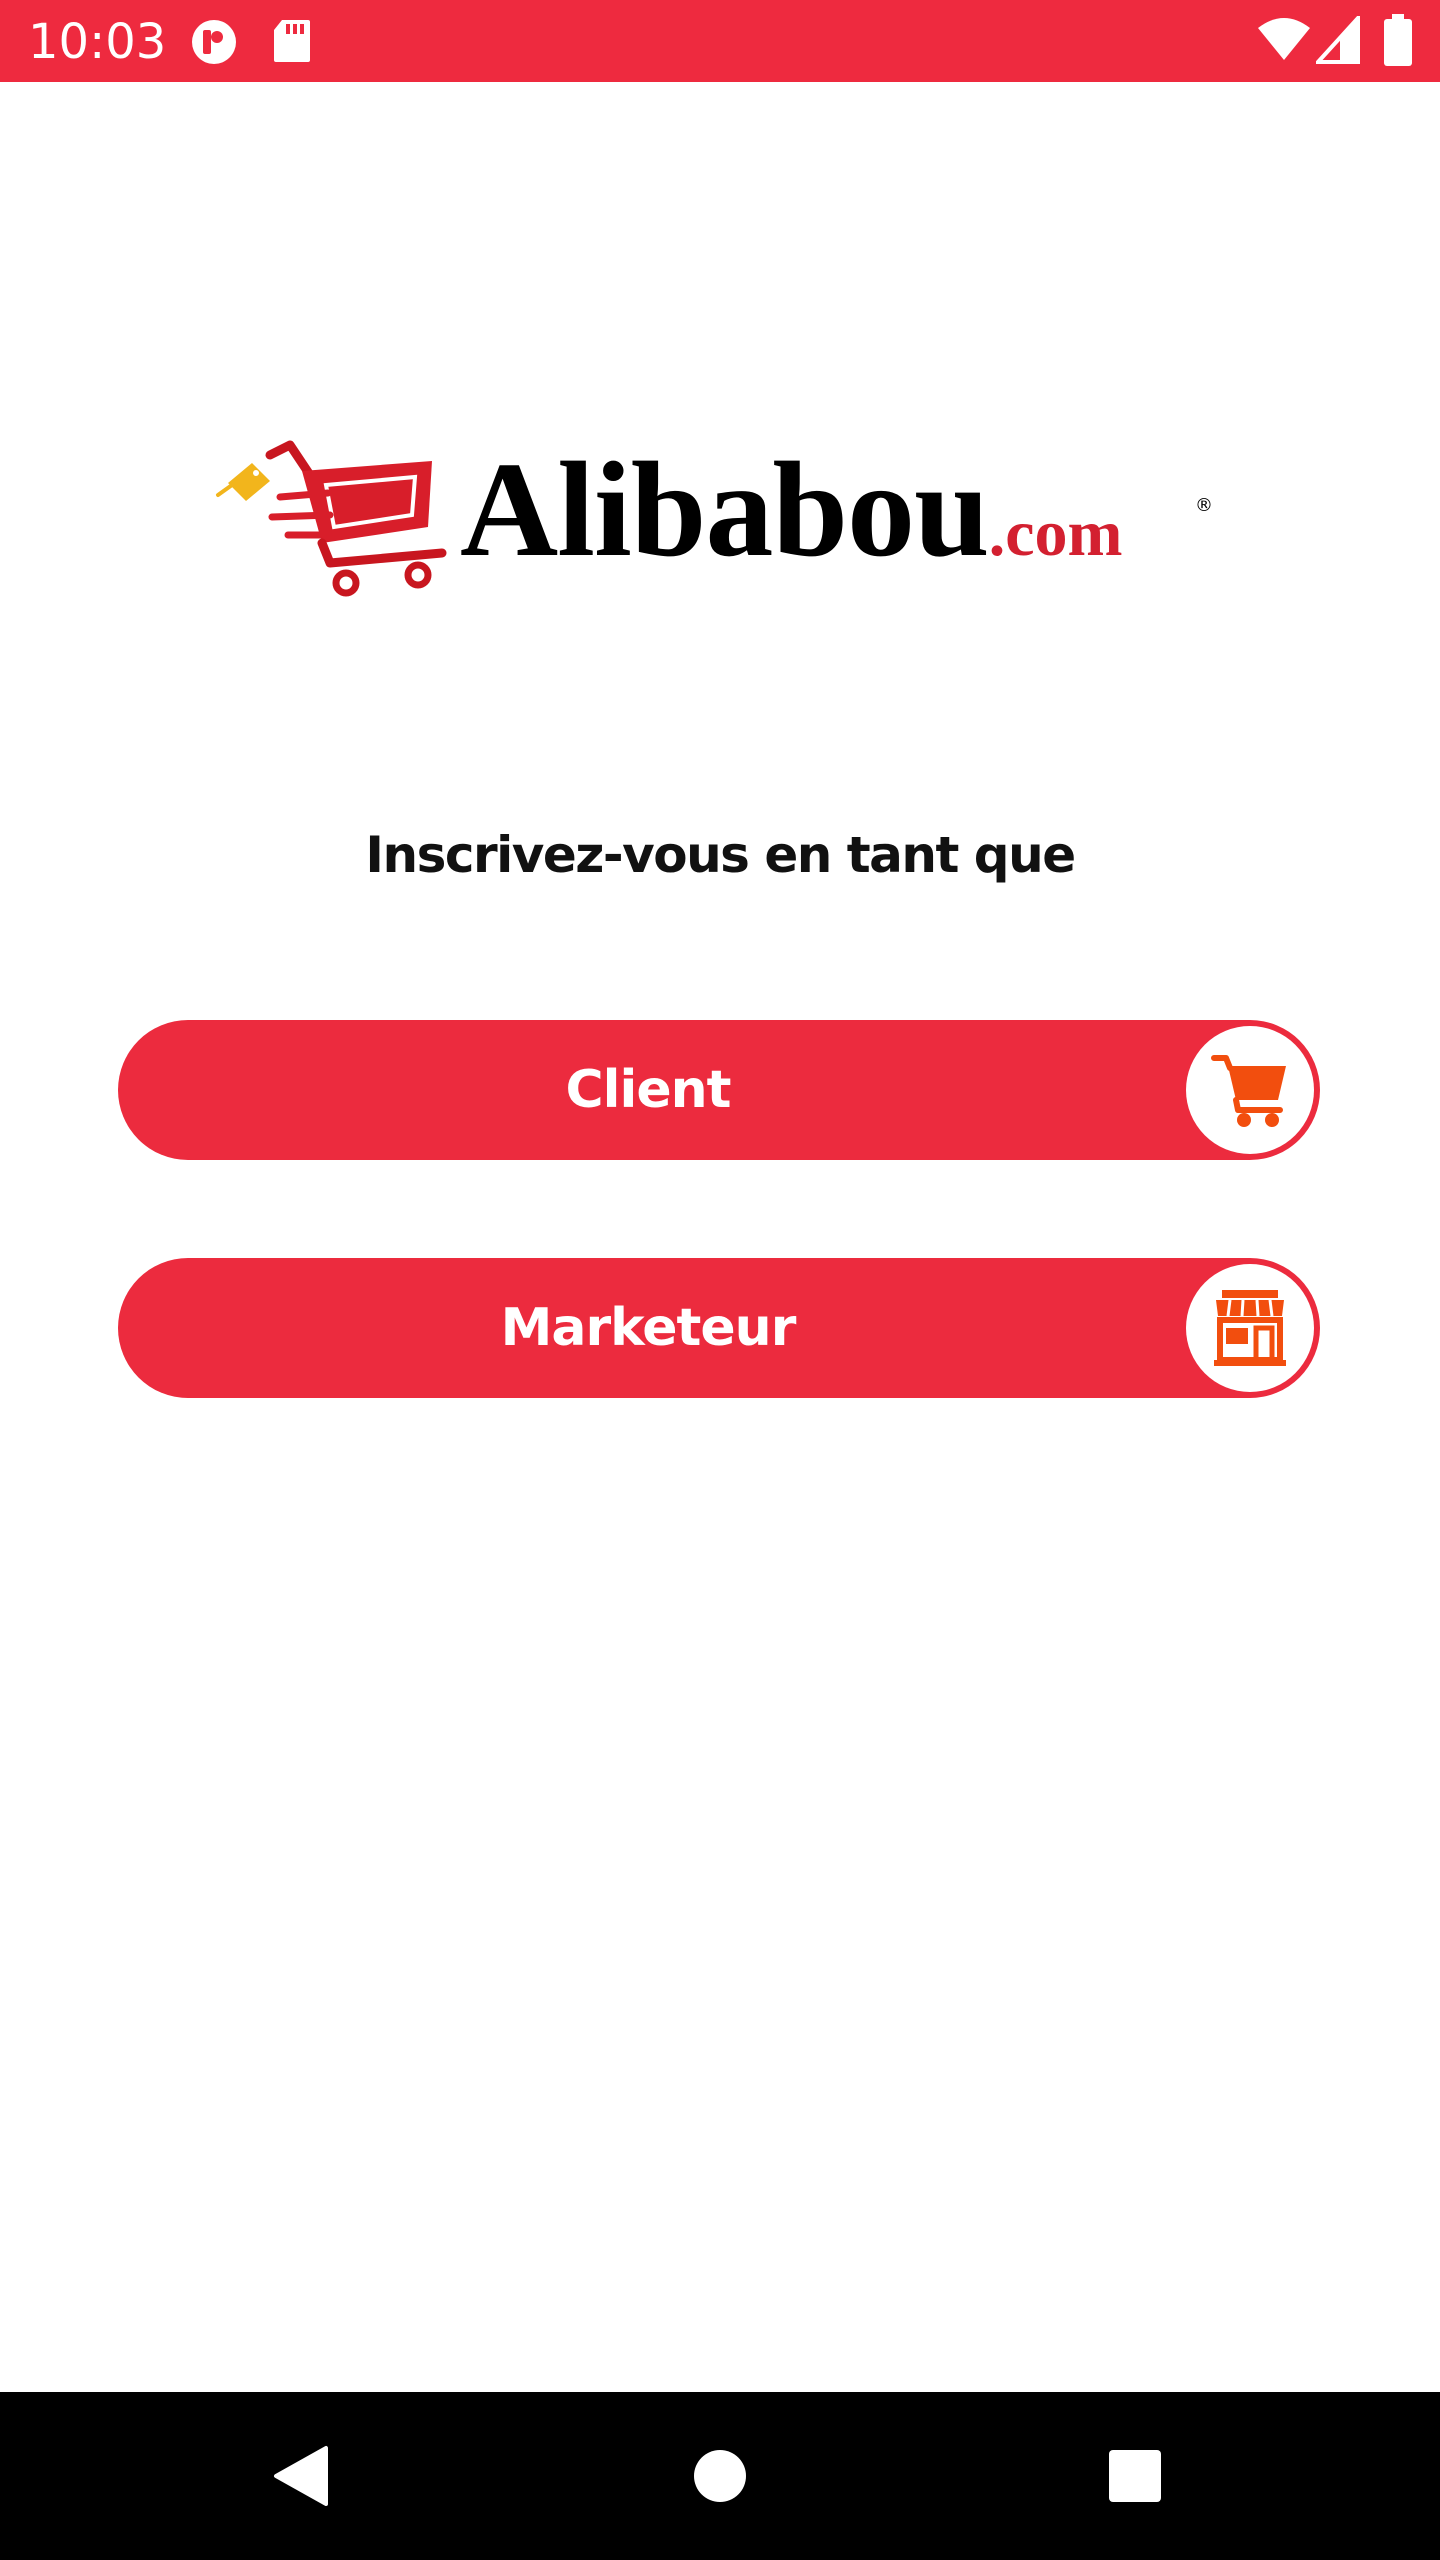  Describe the element at coordinates (214, 44) in the screenshot. I see `app-notification-icon` at that location.